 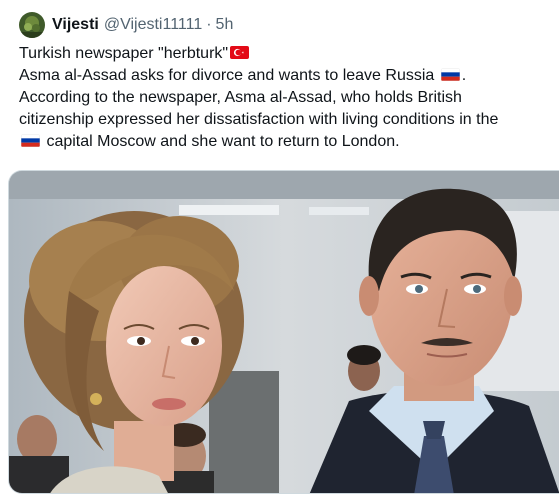 What do you see at coordinates (153, 25) in the screenshot?
I see `author-handle: @Vijesti11111` at bounding box center [153, 25].